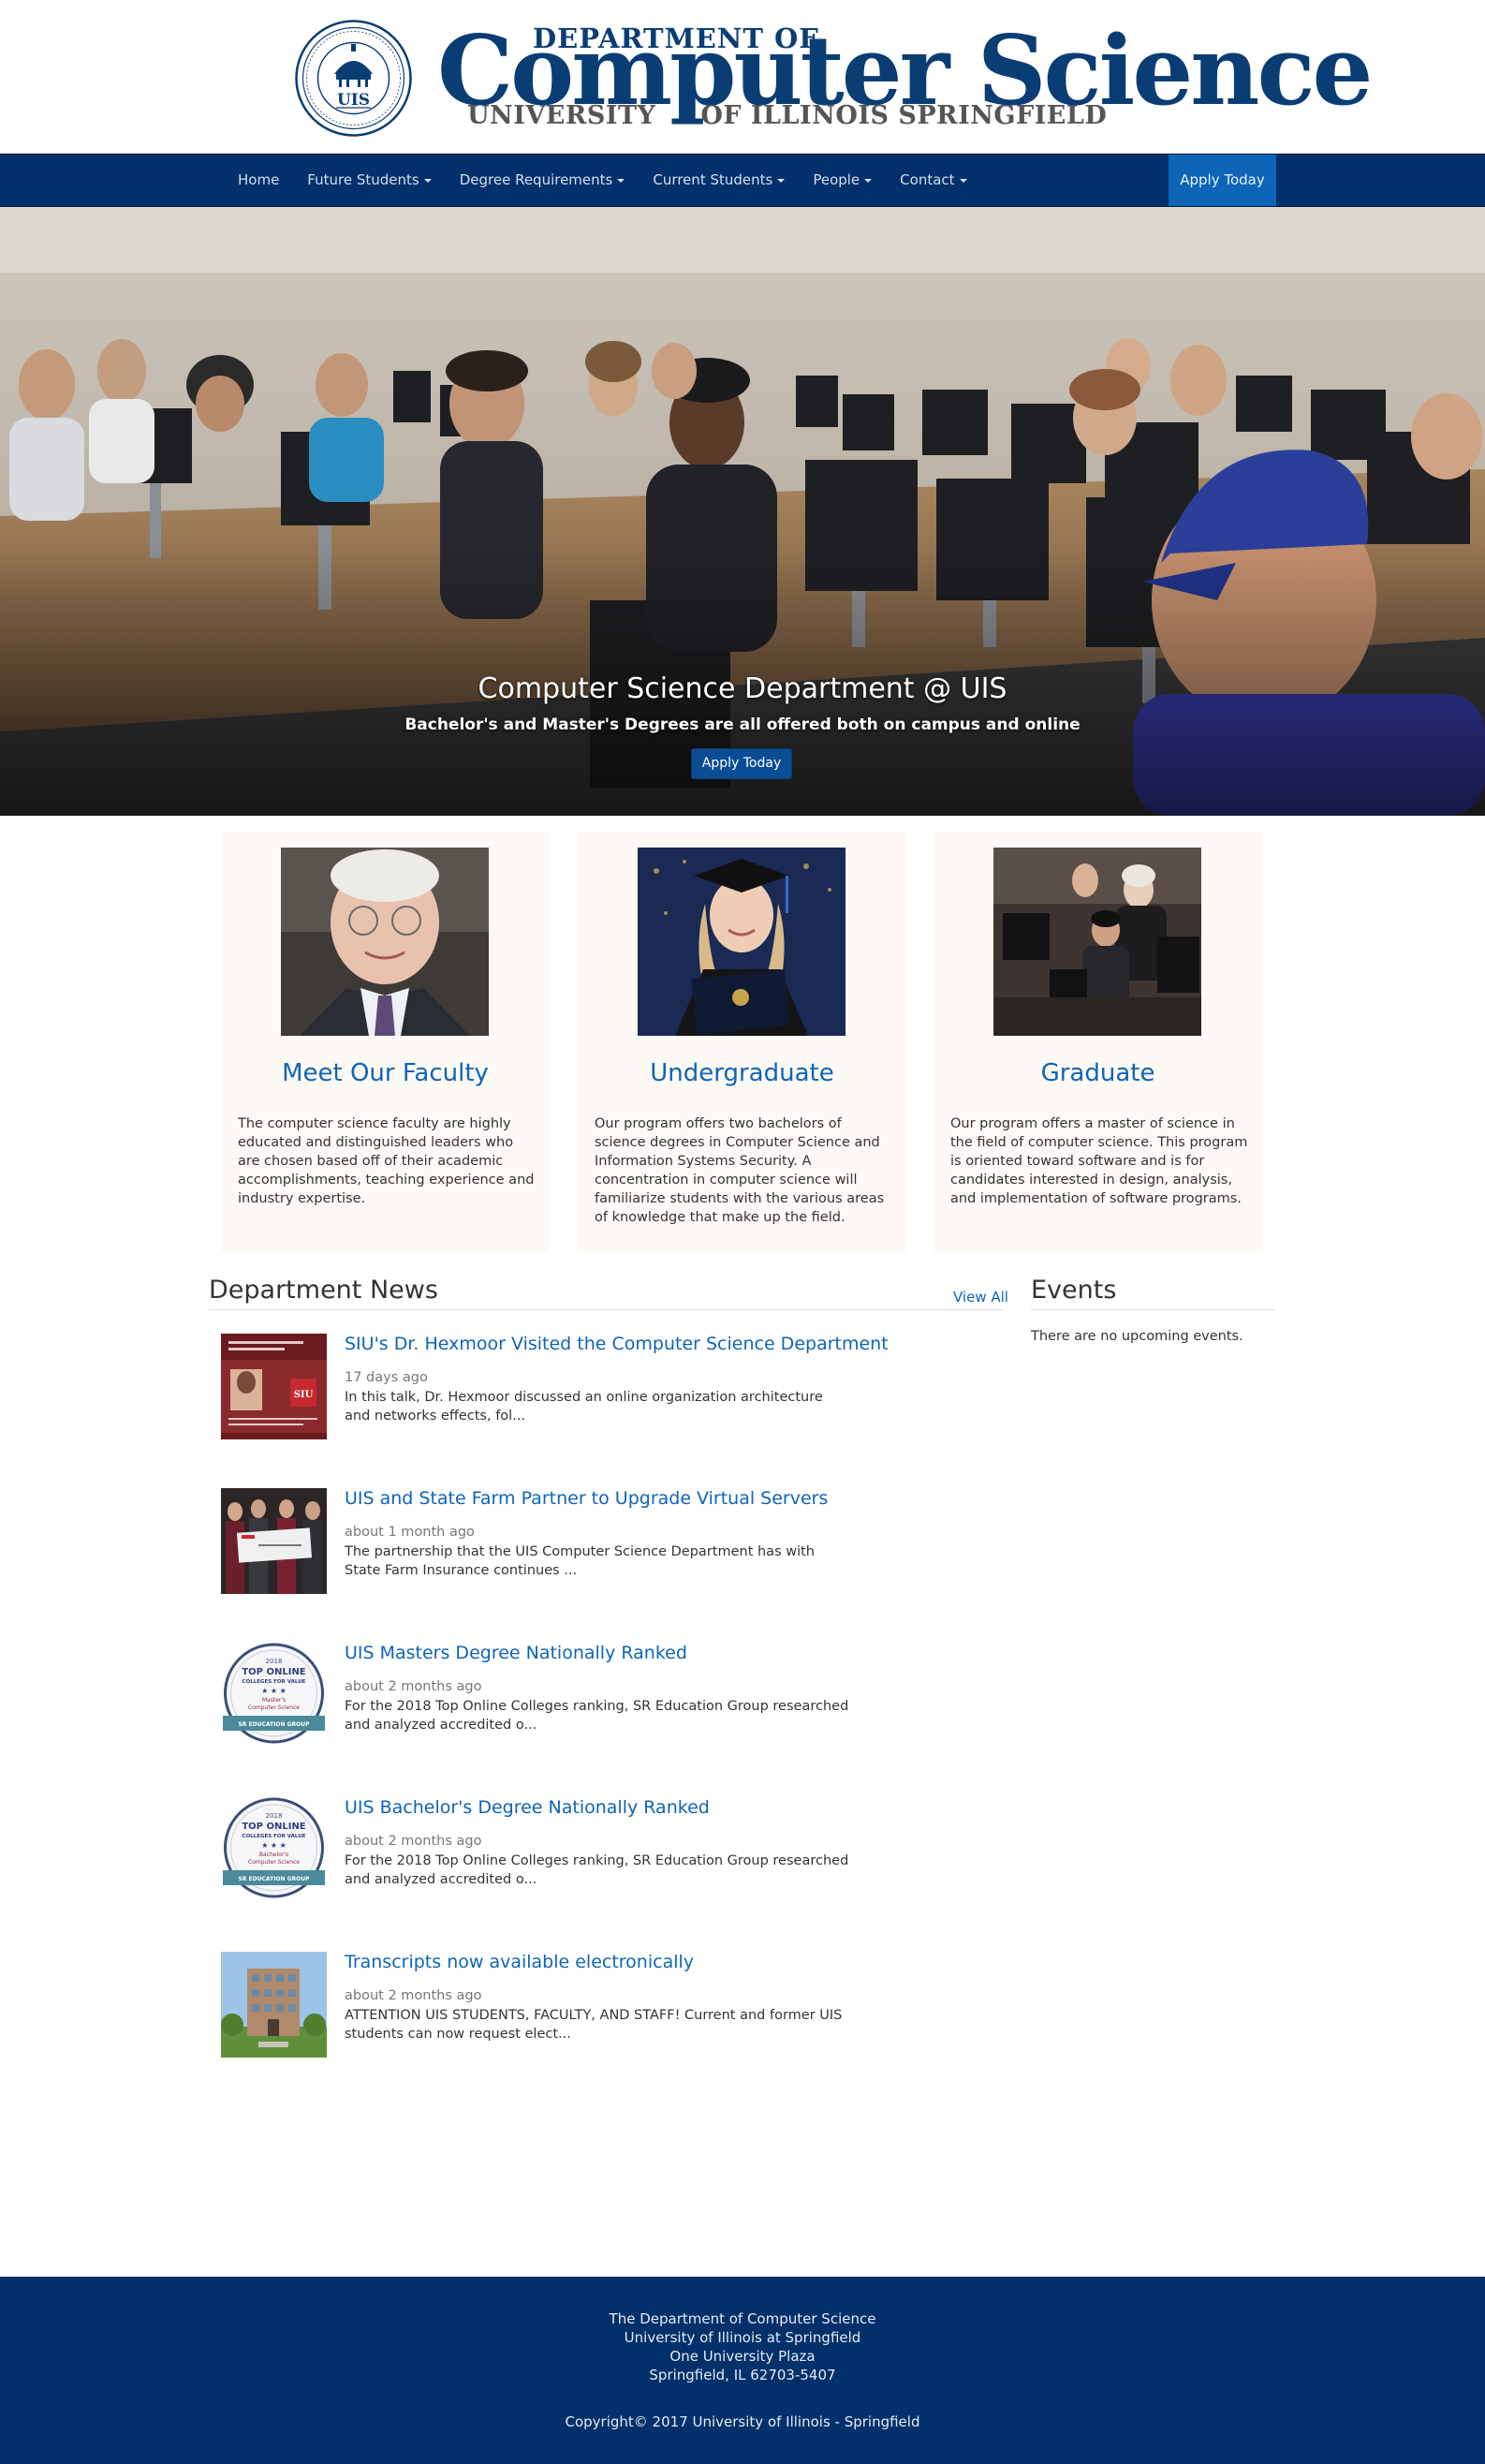 The width and height of the screenshot is (1485, 2464). I want to click on nav-item-label: Future Students, so click(363, 179).